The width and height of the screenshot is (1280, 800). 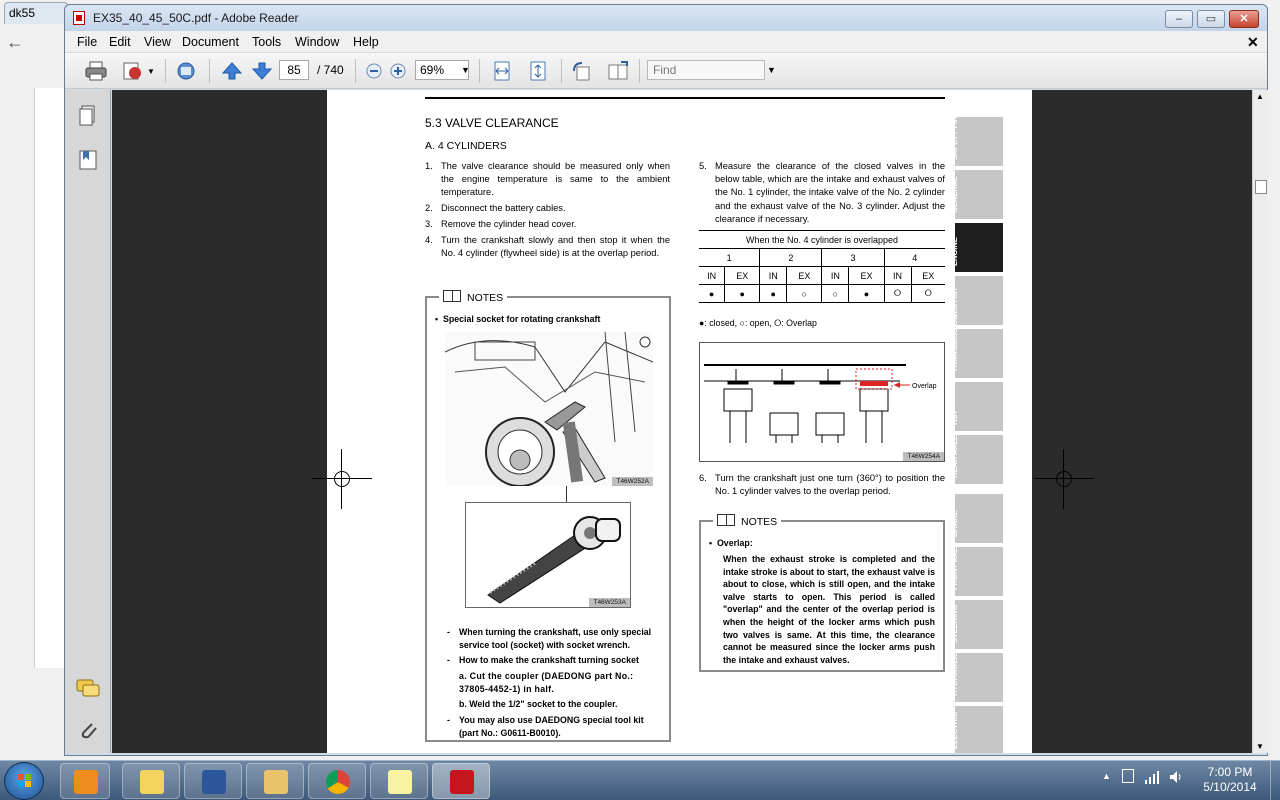 I want to click on back-arrow-icon: ←, so click(x=15, y=42).